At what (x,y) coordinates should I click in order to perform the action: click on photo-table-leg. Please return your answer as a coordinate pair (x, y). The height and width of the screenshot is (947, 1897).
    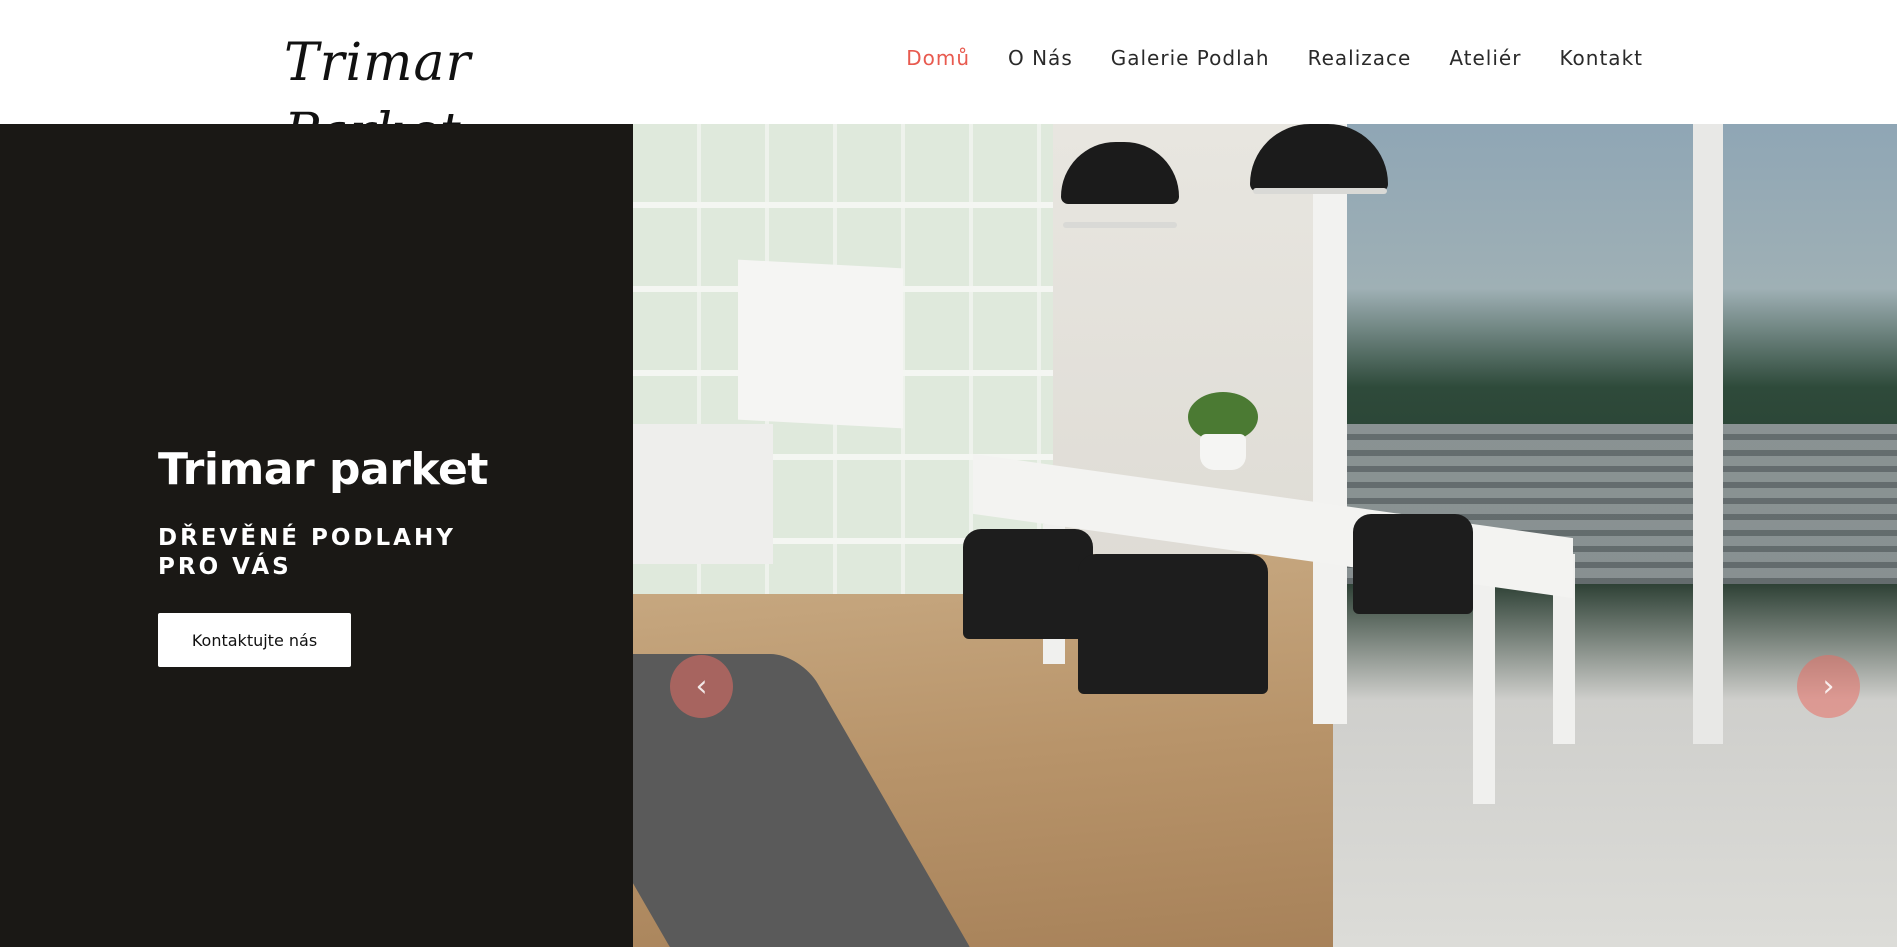
    Looking at the image, I should click on (1484, 689).